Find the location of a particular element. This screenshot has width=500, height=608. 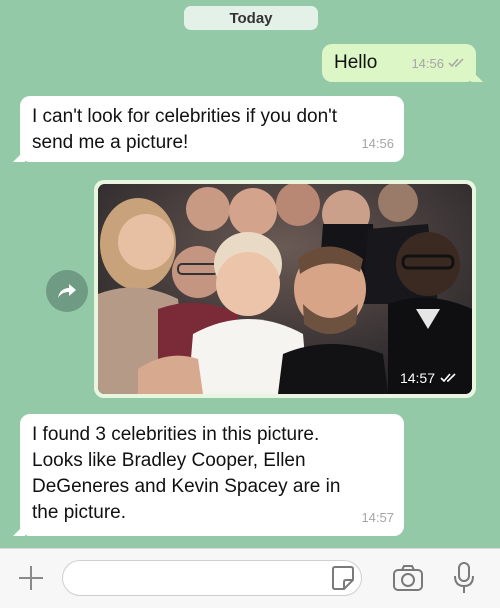

date-label: Today is located at coordinates (251, 18).